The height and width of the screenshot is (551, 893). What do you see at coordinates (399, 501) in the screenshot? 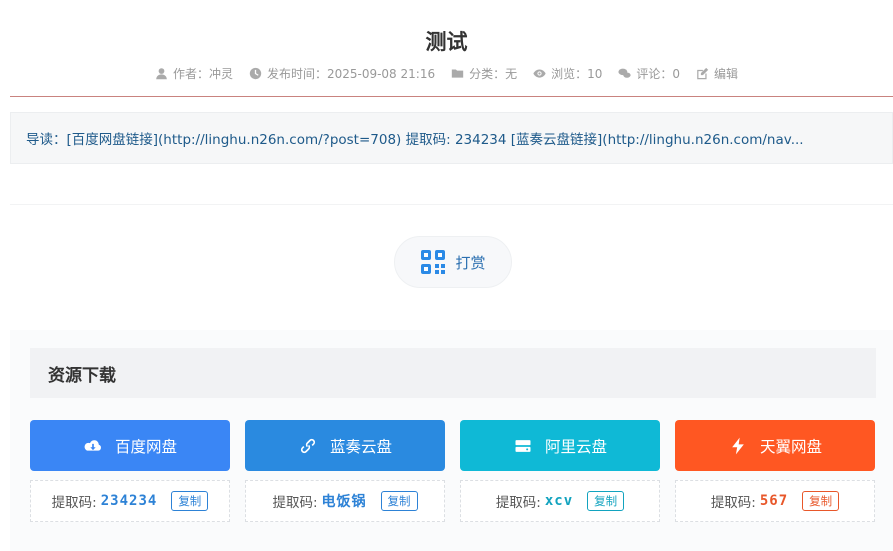
I see `lanzou-copy-button: 复制` at bounding box center [399, 501].